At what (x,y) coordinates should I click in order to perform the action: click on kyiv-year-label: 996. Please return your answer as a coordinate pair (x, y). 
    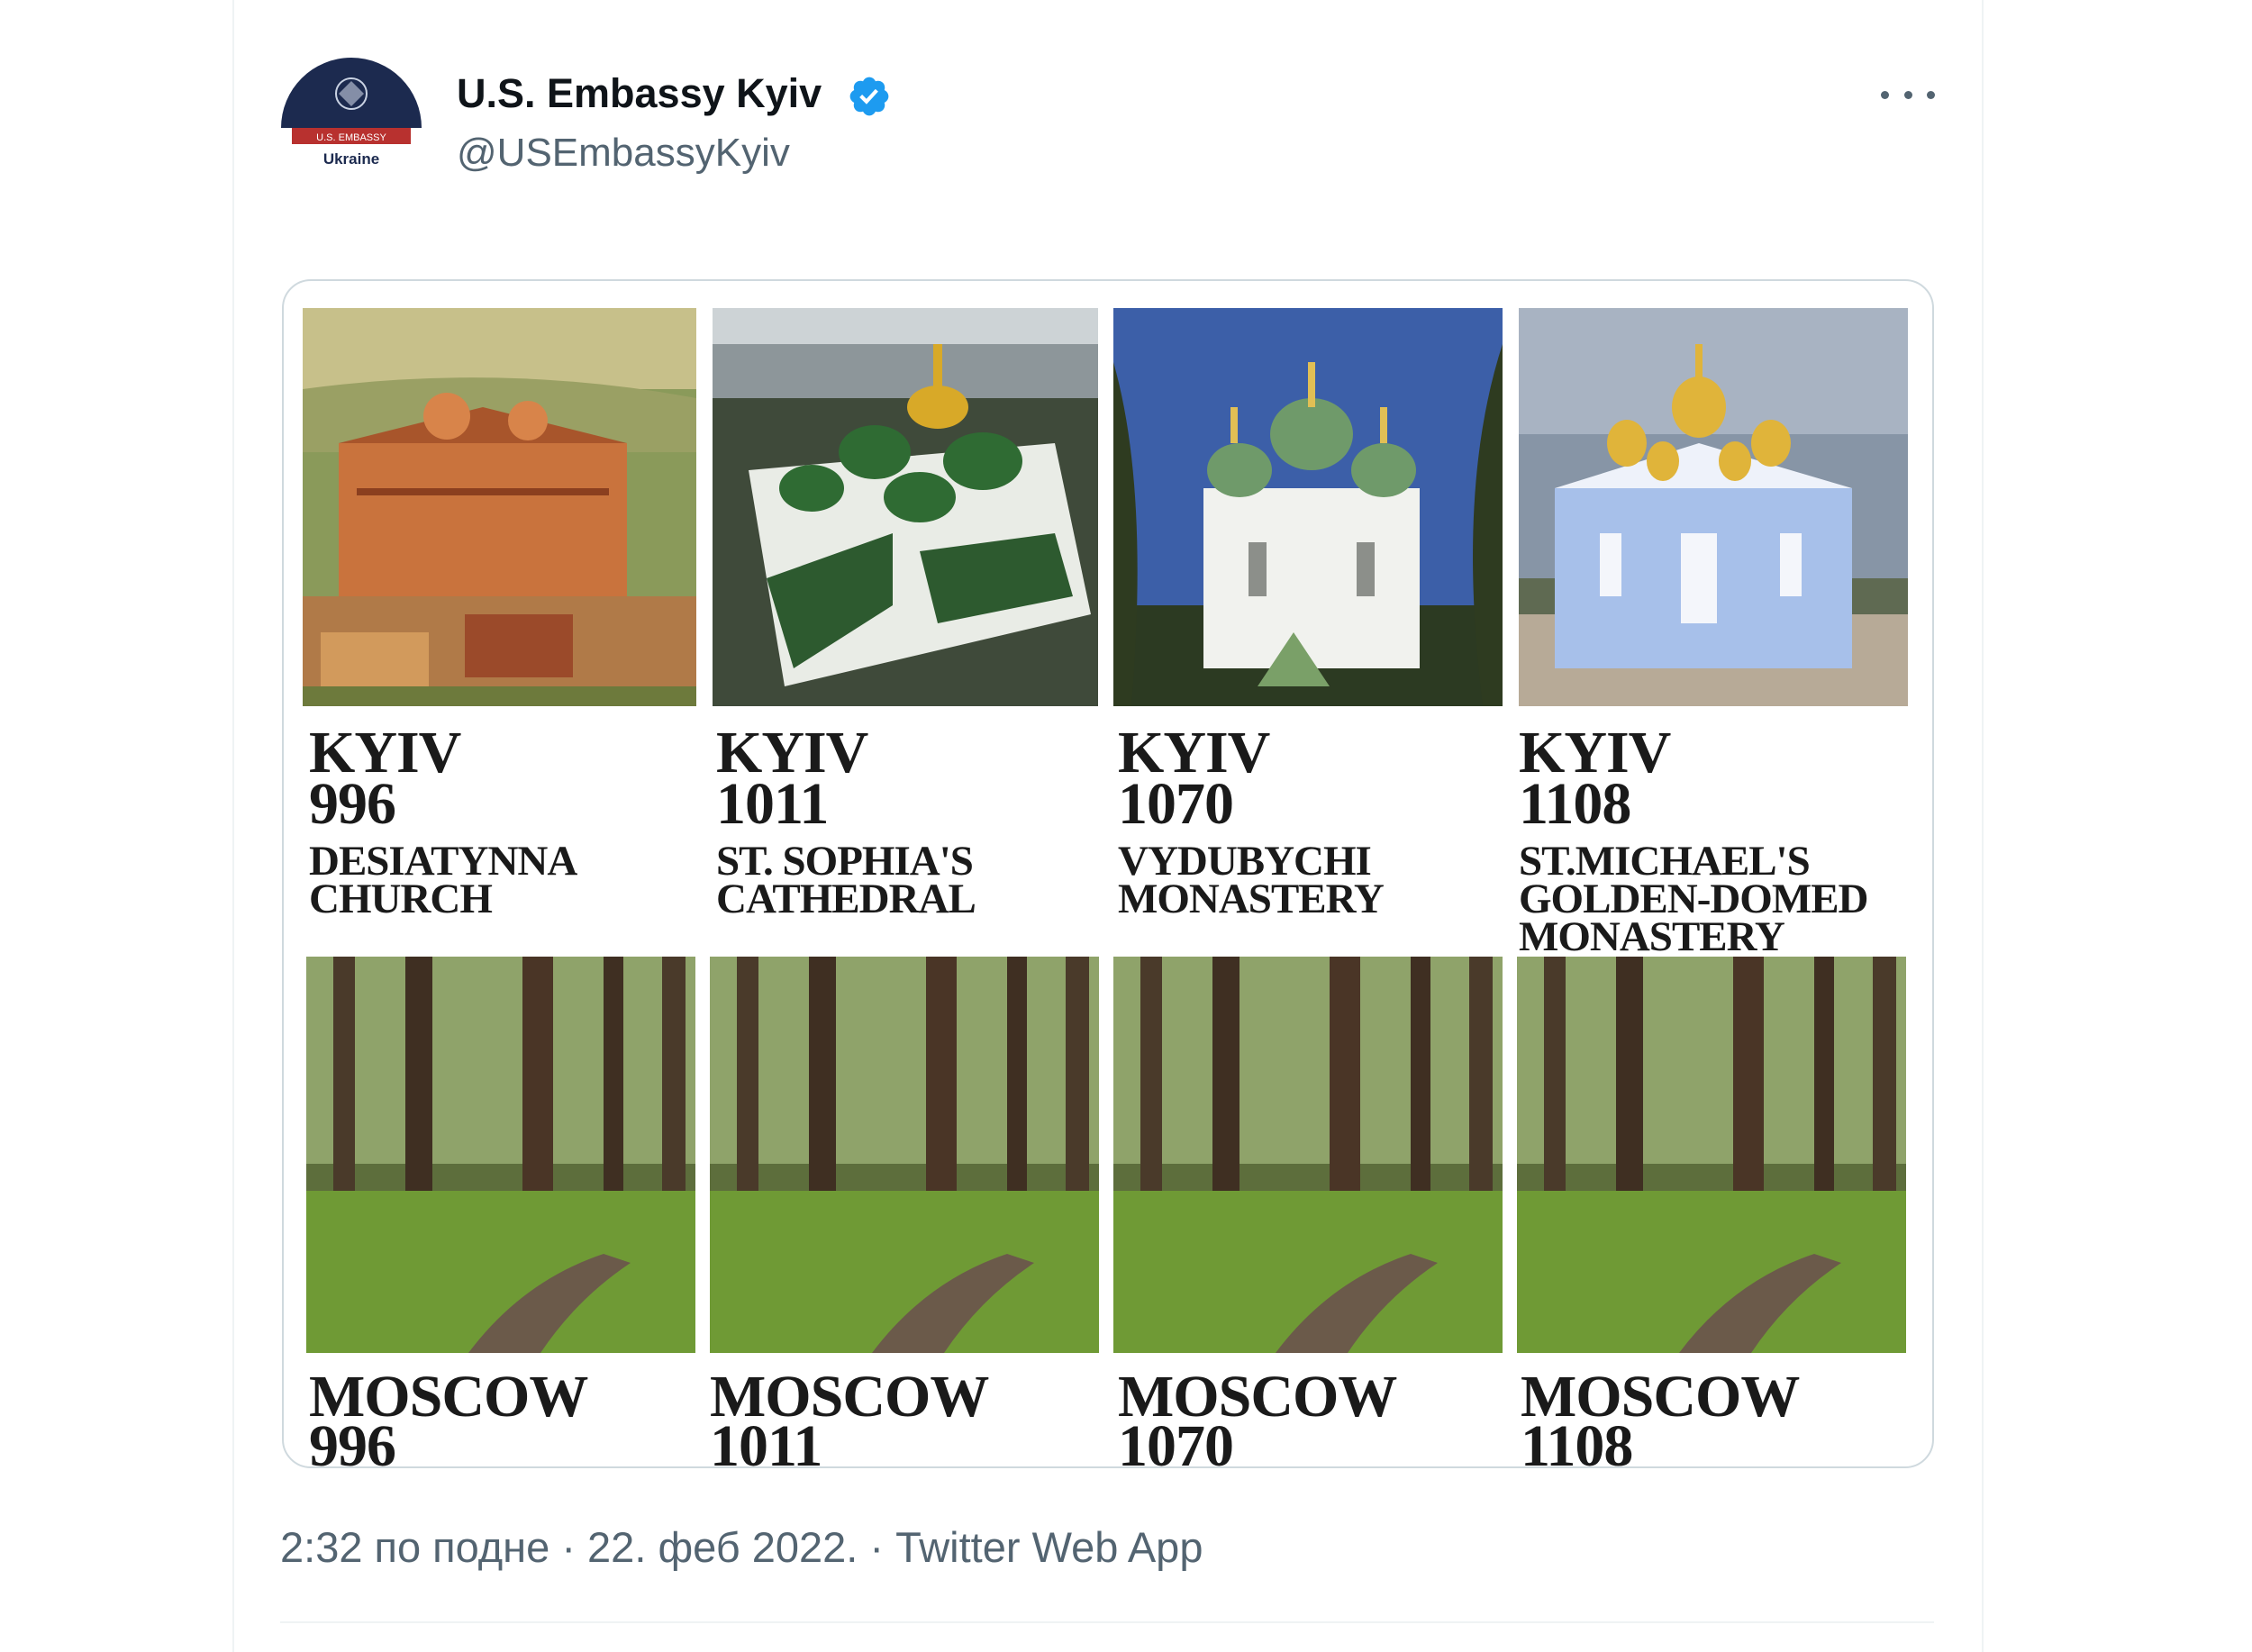
    Looking at the image, I should click on (353, 804).